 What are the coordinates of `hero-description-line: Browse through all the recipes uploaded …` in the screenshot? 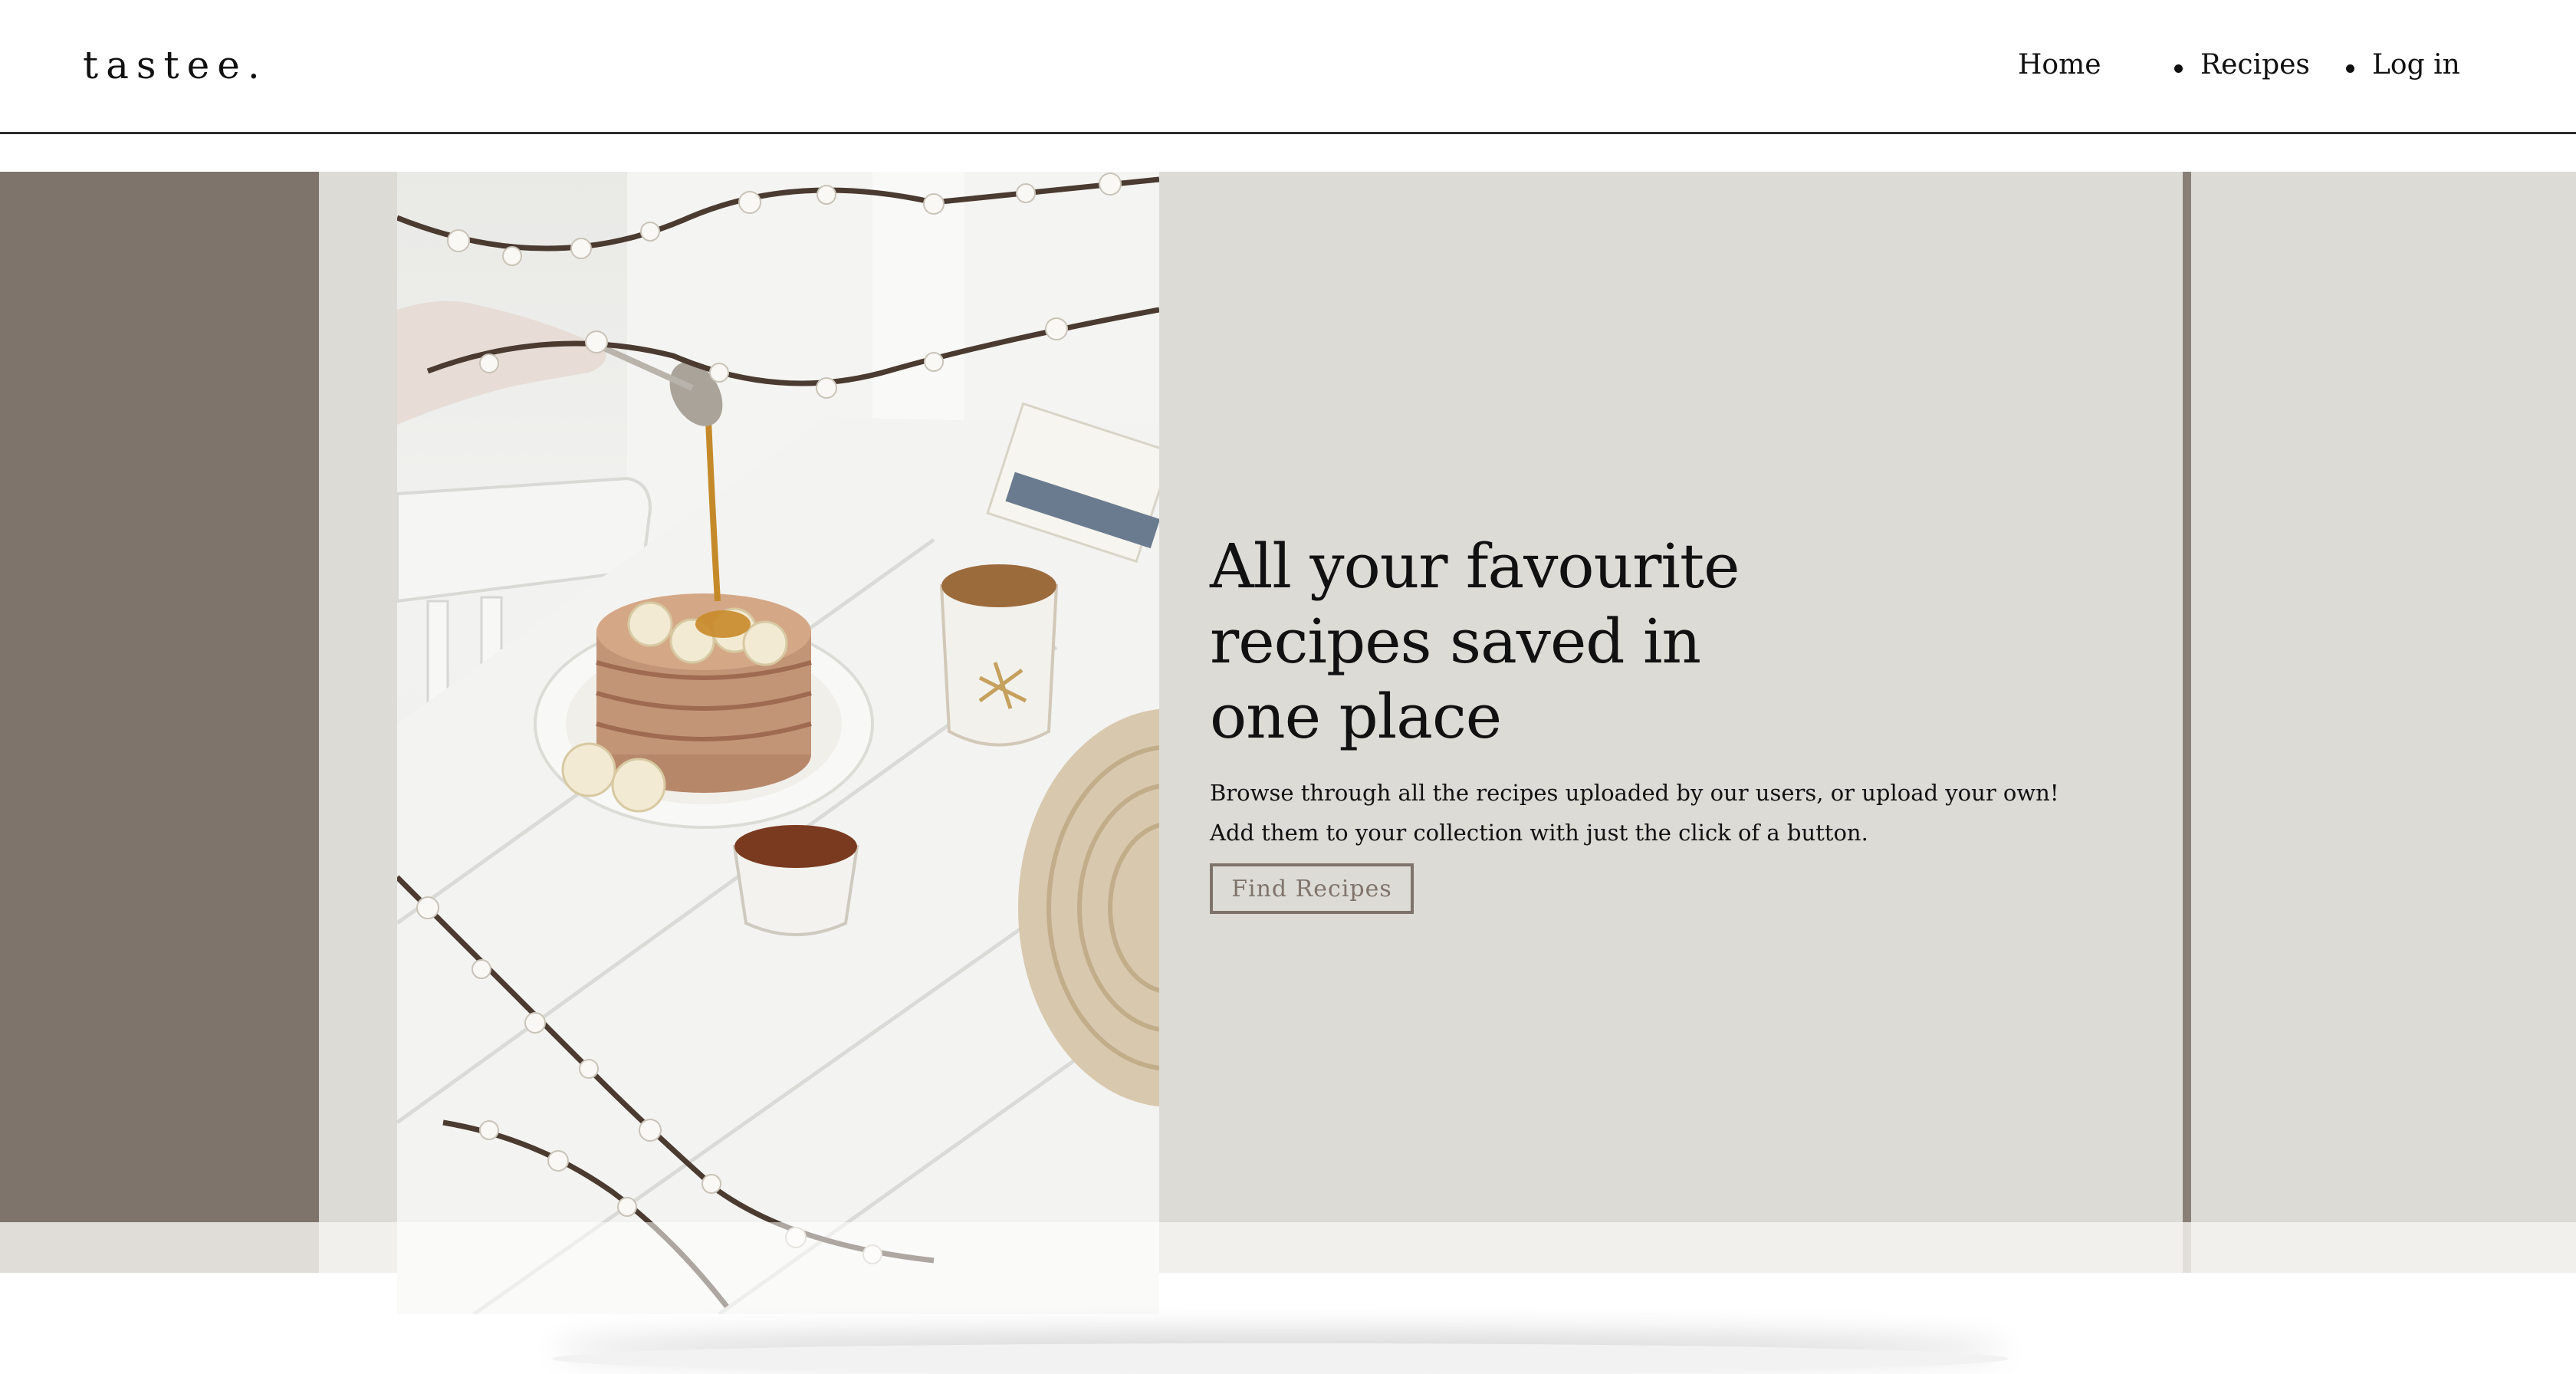 It's located at (1635, 793).